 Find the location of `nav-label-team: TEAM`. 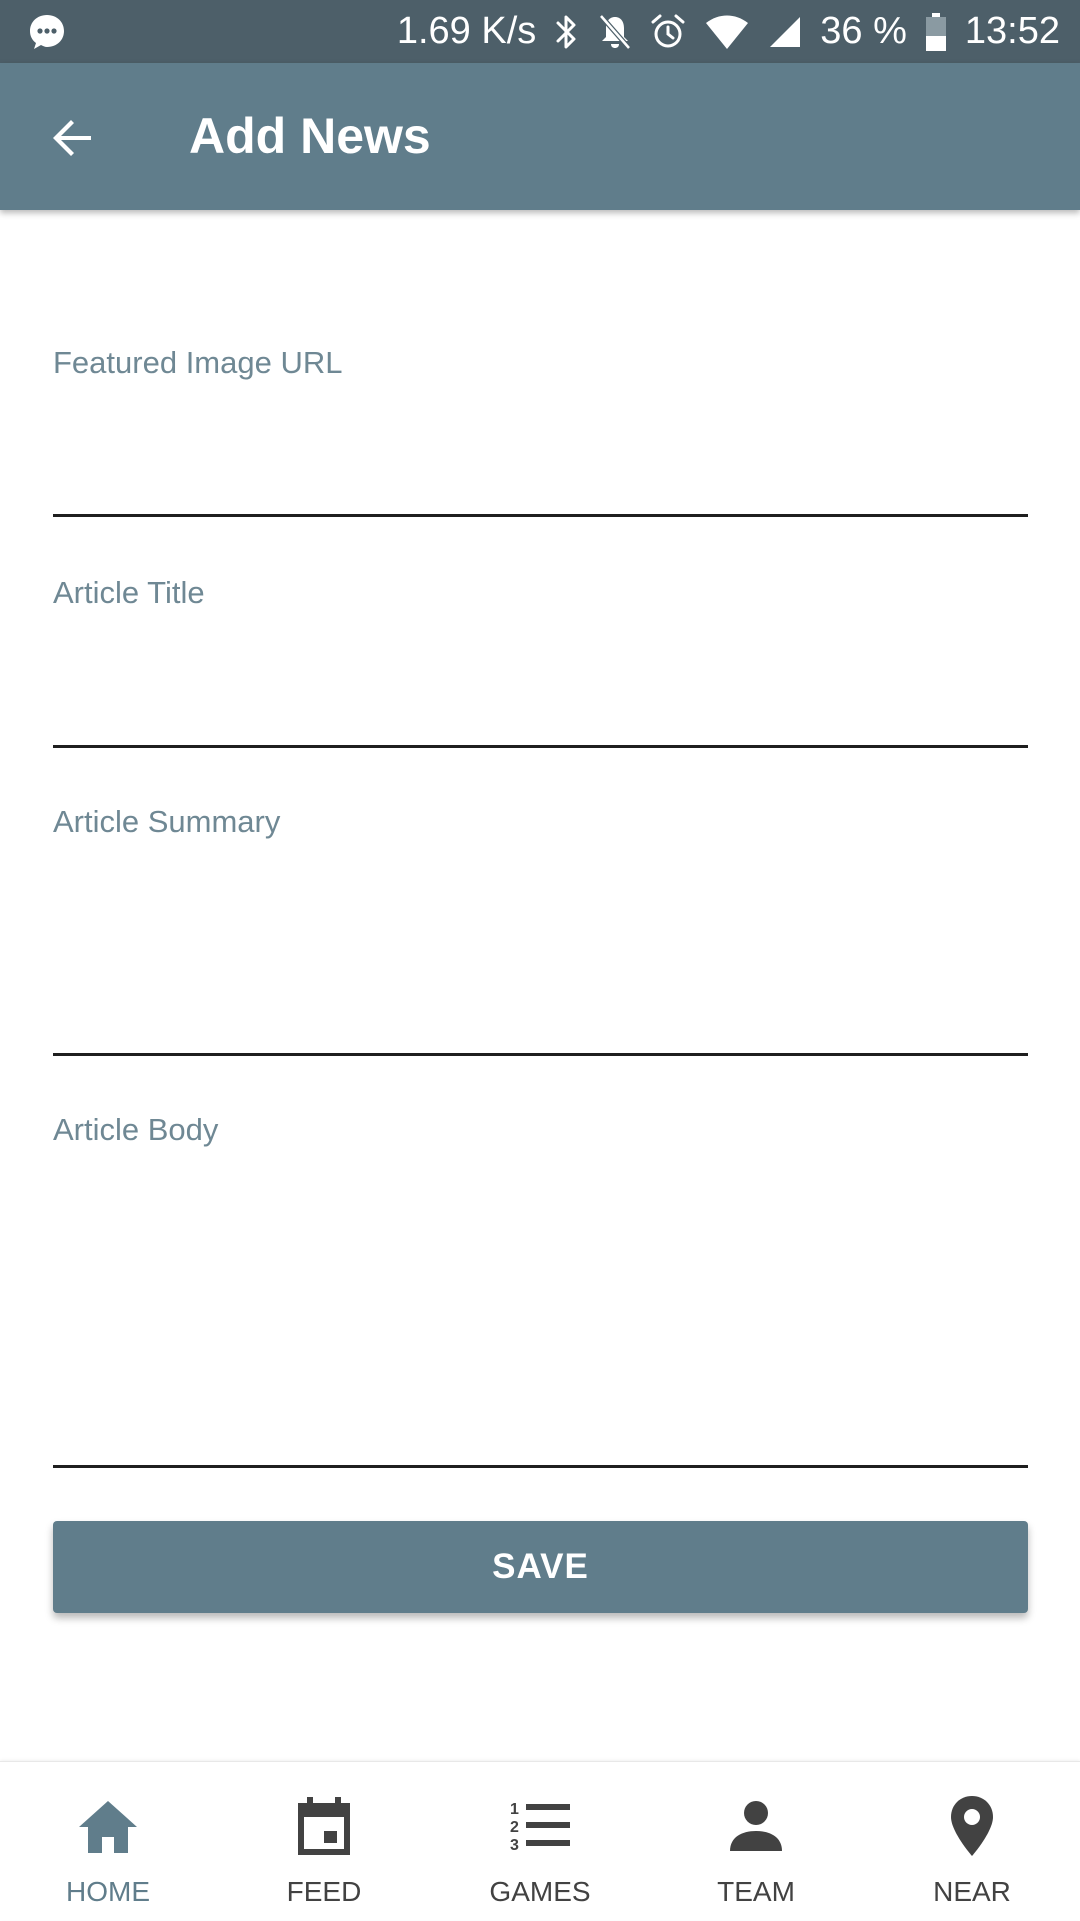

nav-label-team: TEAM is located at coordinates (756, 1891).